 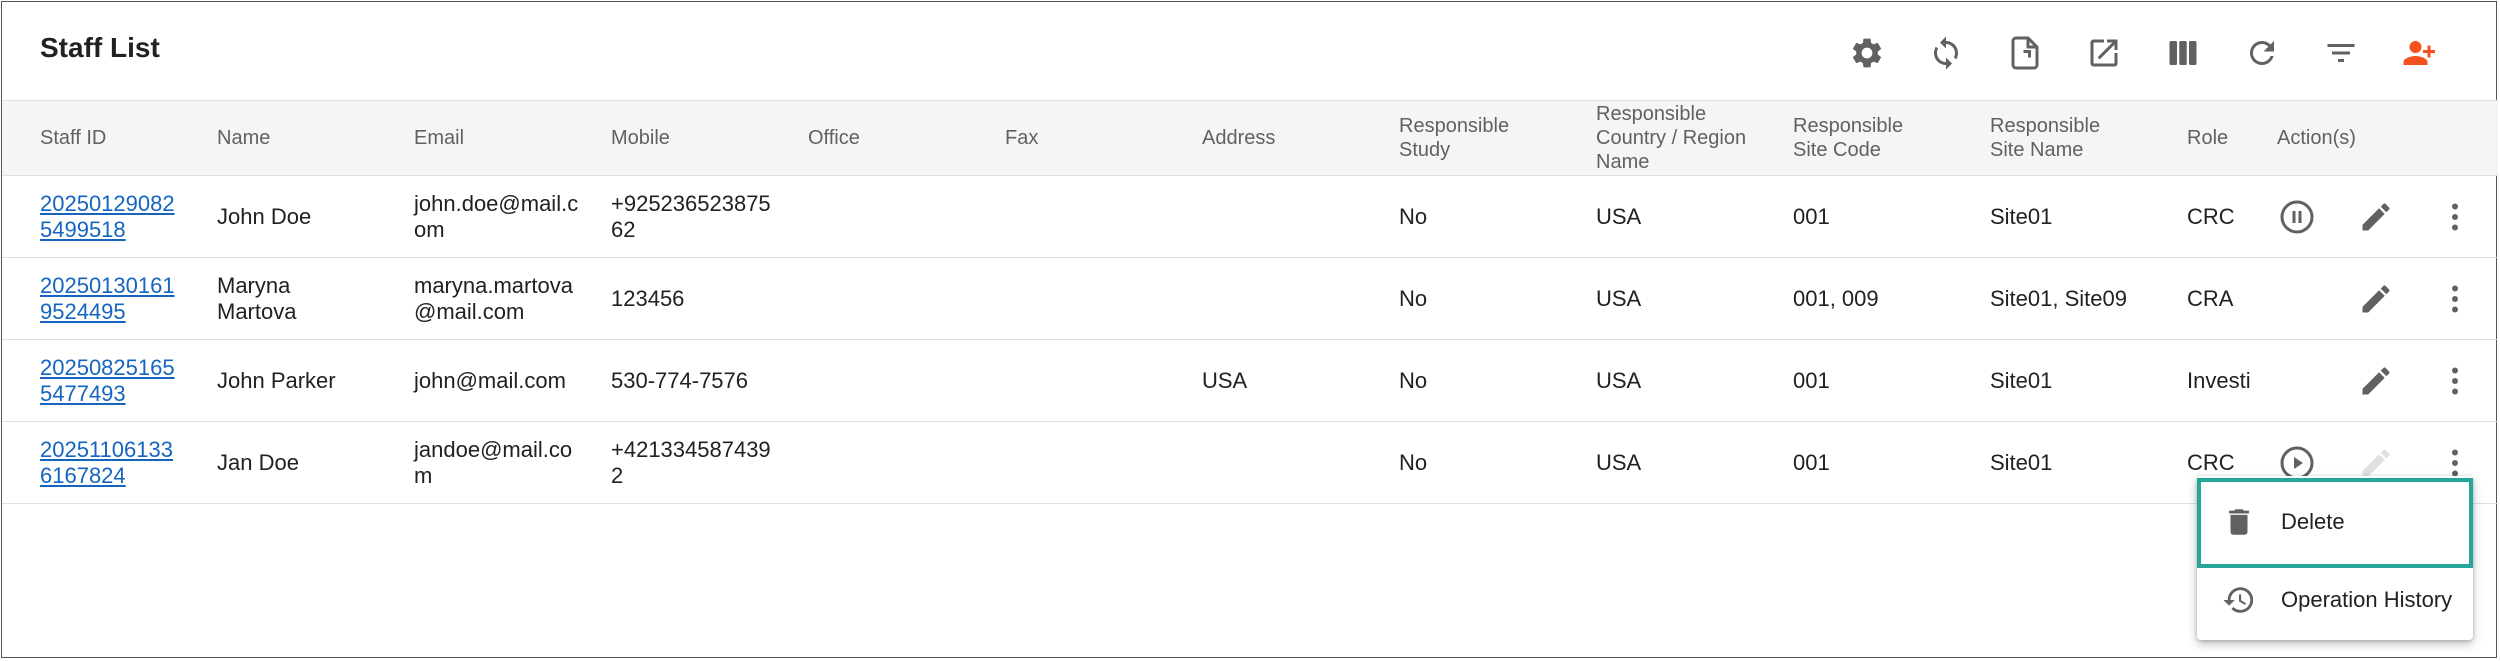 I want to click on staff-name: Maryna Martova, so click(x=257, y=298).